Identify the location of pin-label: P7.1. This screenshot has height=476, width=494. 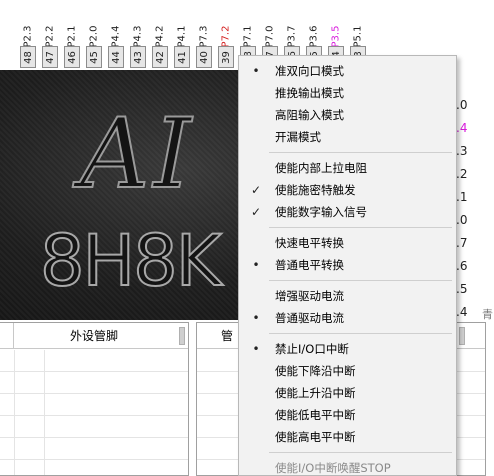
(248, 36).